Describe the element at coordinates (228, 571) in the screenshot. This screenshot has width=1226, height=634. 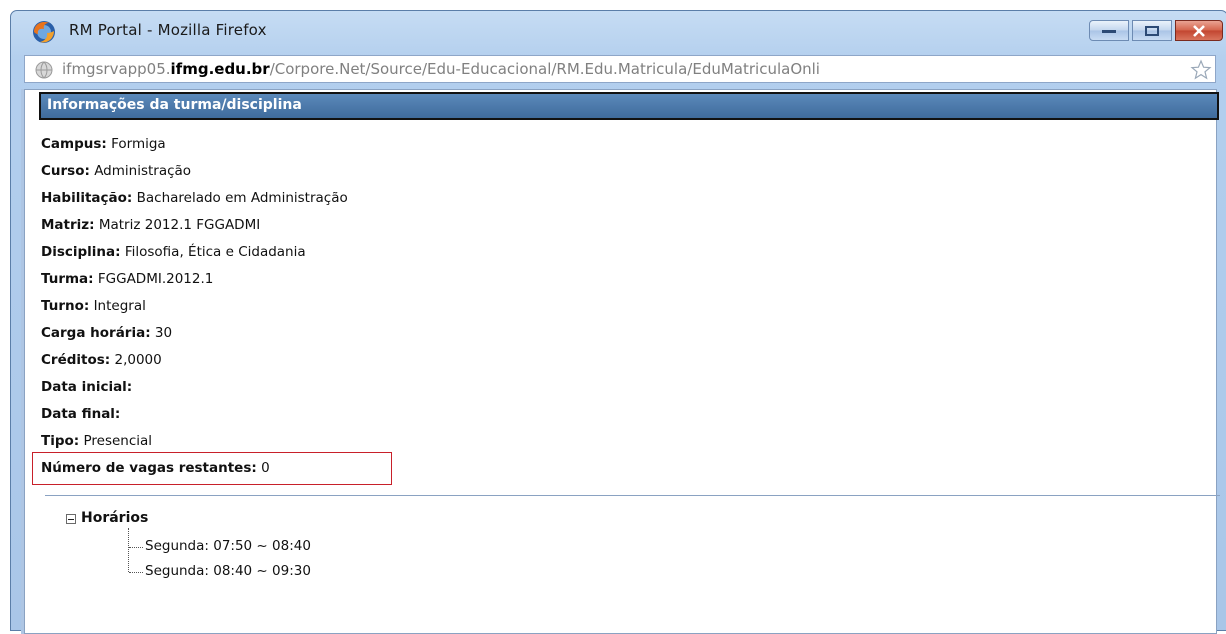
I see `schedule-item: Segunda: 08:40 ~ 09:30` at that location.